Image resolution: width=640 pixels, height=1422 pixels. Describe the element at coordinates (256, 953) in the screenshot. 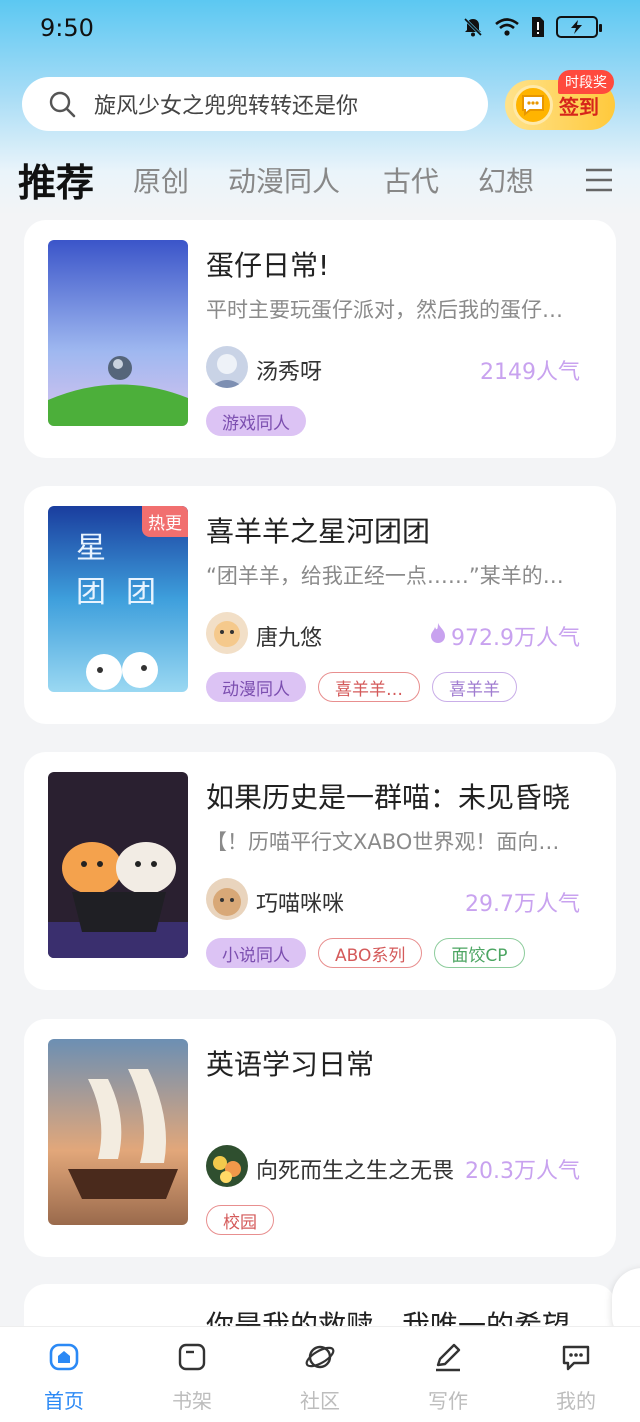

I see `tag: 小说同人` at that location.